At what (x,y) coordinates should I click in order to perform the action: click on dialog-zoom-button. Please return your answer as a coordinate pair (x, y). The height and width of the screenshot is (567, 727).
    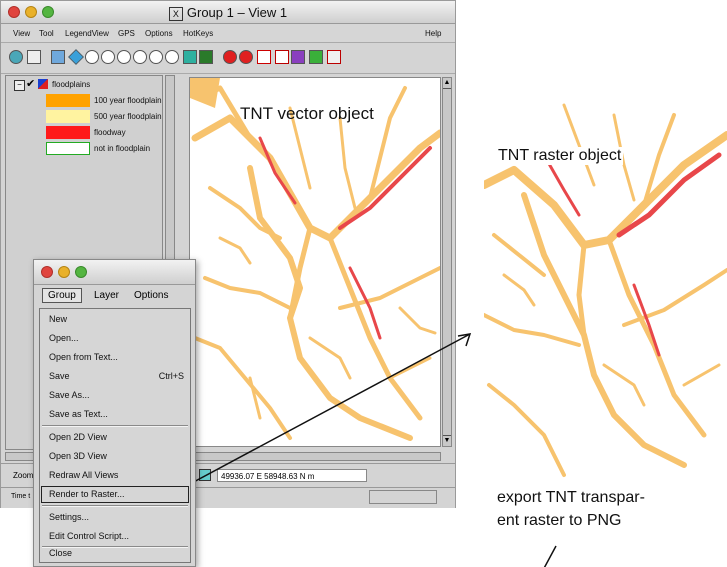
    Looking at the image, I should click on (81, 272).